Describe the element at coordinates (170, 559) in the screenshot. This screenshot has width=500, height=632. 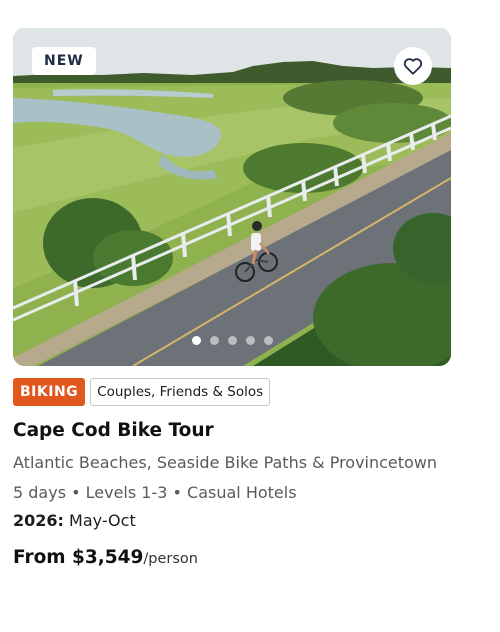
I see `price-unit: /person` at that location.